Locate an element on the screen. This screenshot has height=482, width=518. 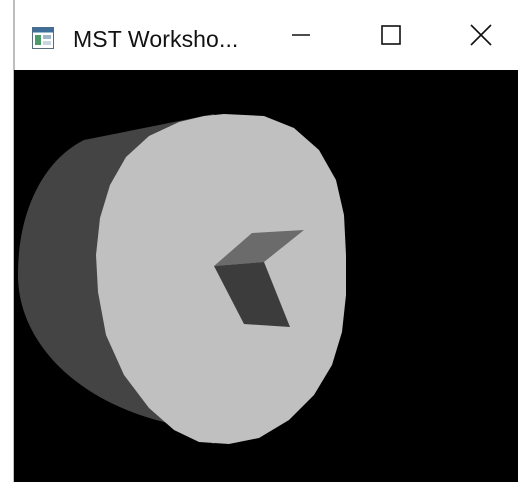
maximize-icon is located at coordinates (391, 35).